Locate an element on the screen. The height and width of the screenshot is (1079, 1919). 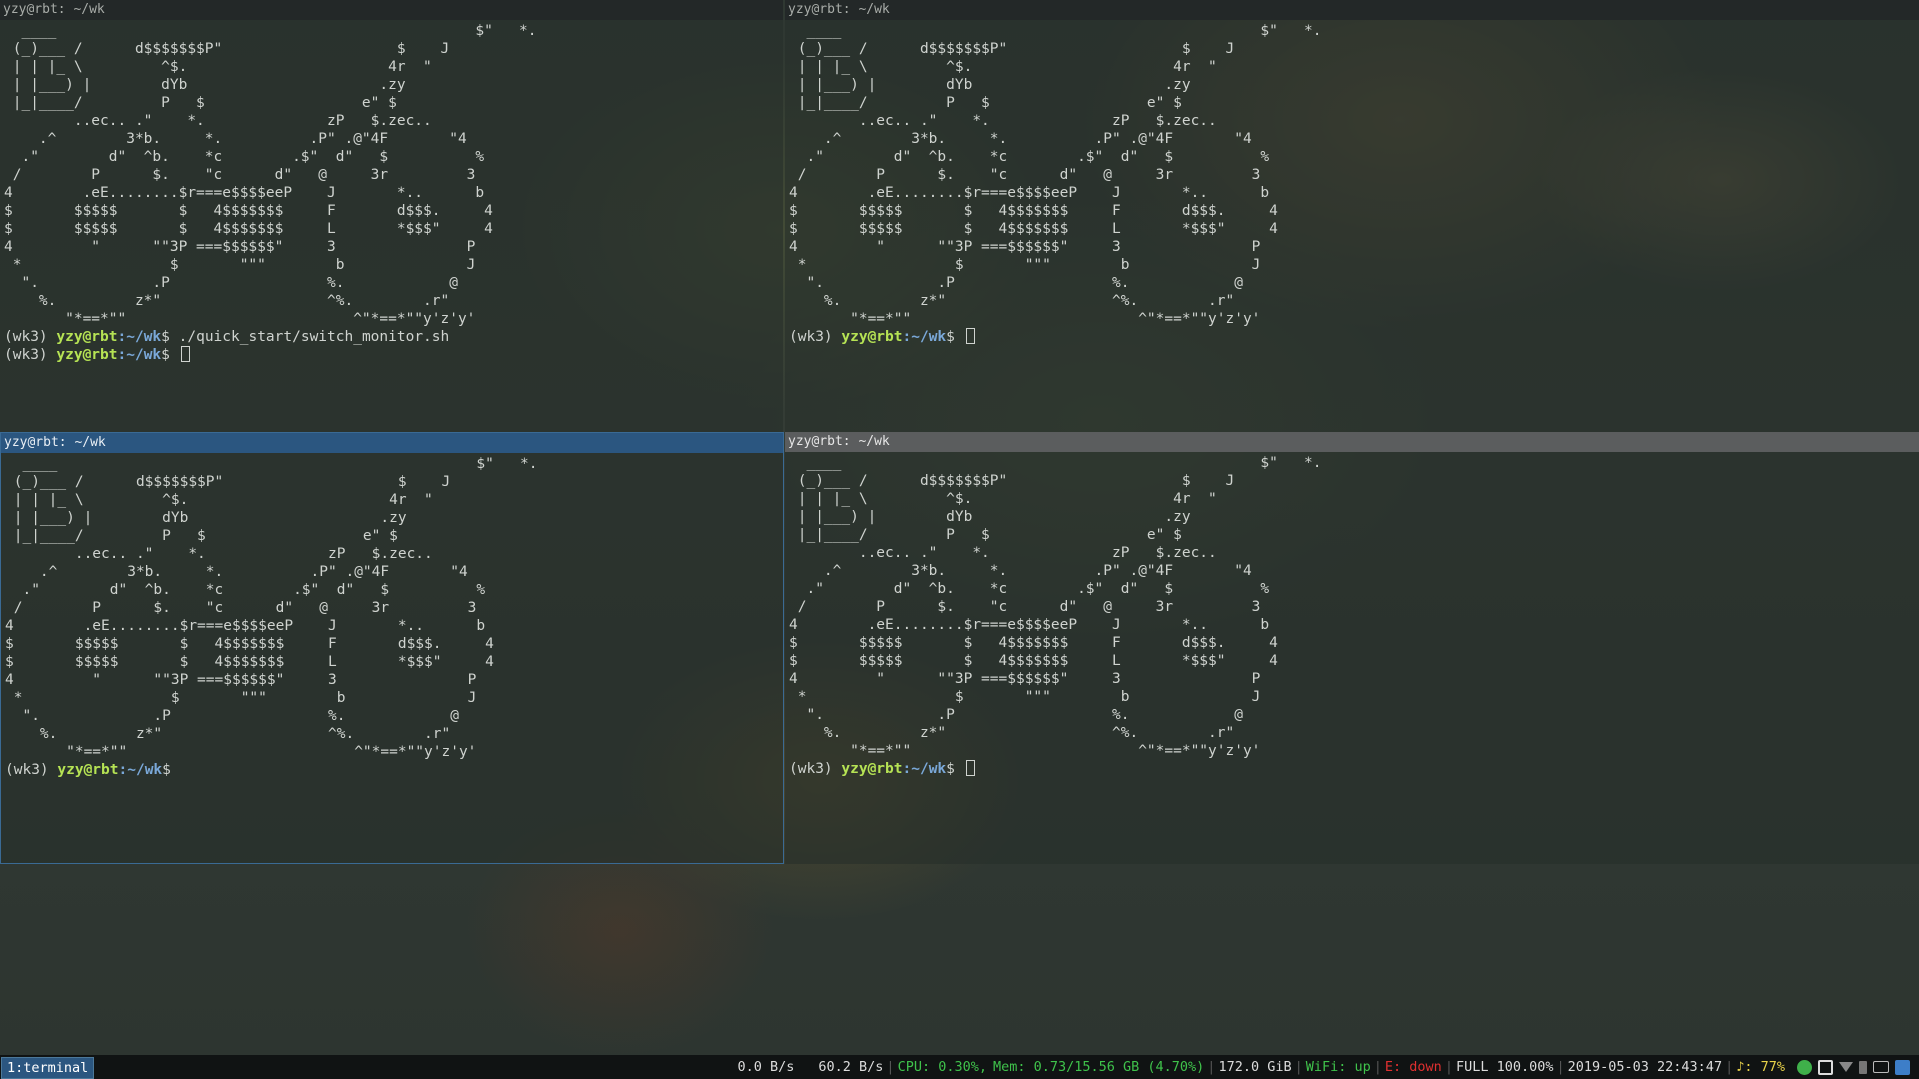
net-up-speed: 0.0 B/s is located at coordinates (766, 1067).